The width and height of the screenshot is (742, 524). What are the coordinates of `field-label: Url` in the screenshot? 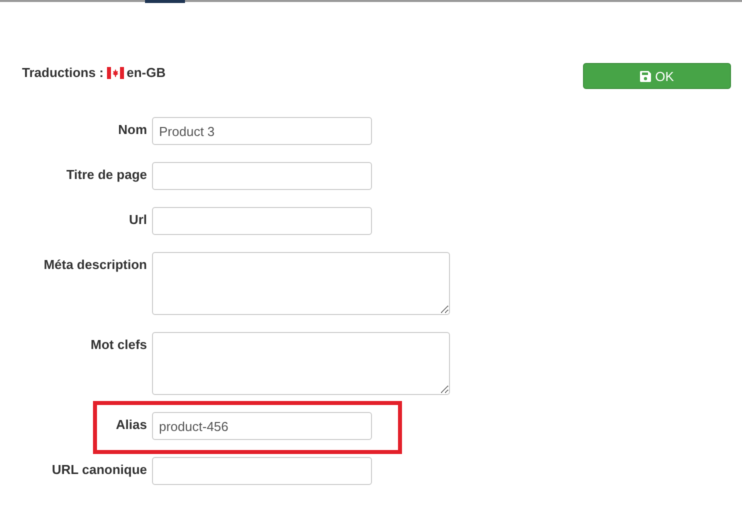 It's located at (137, 219).